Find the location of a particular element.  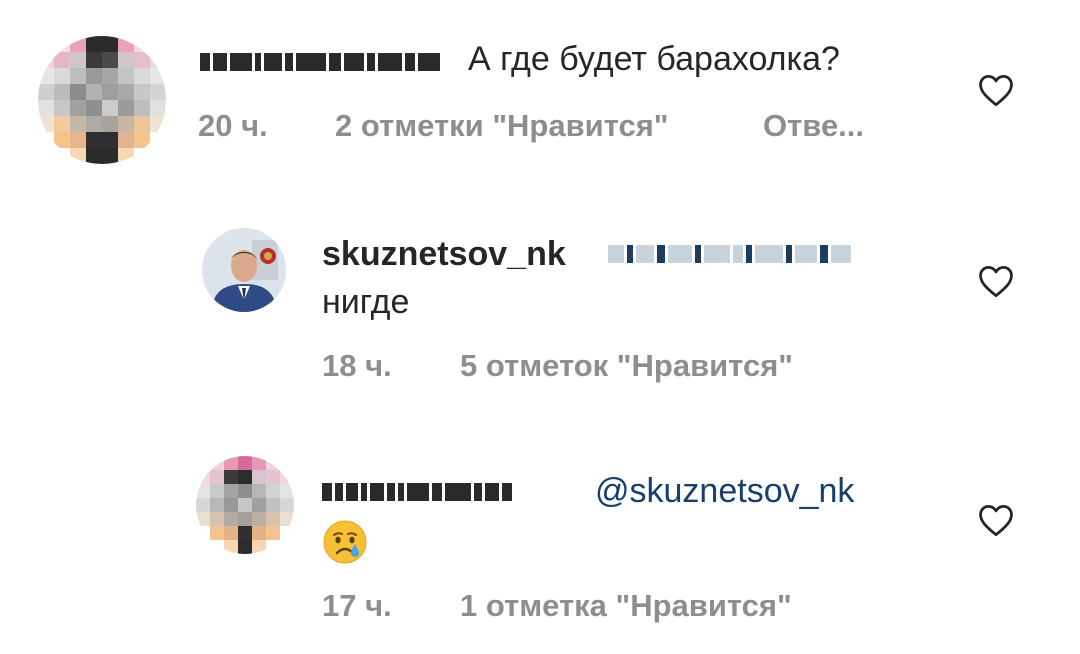

mention-link: @skuznetsov_nk is located at coordinates (724, 491).